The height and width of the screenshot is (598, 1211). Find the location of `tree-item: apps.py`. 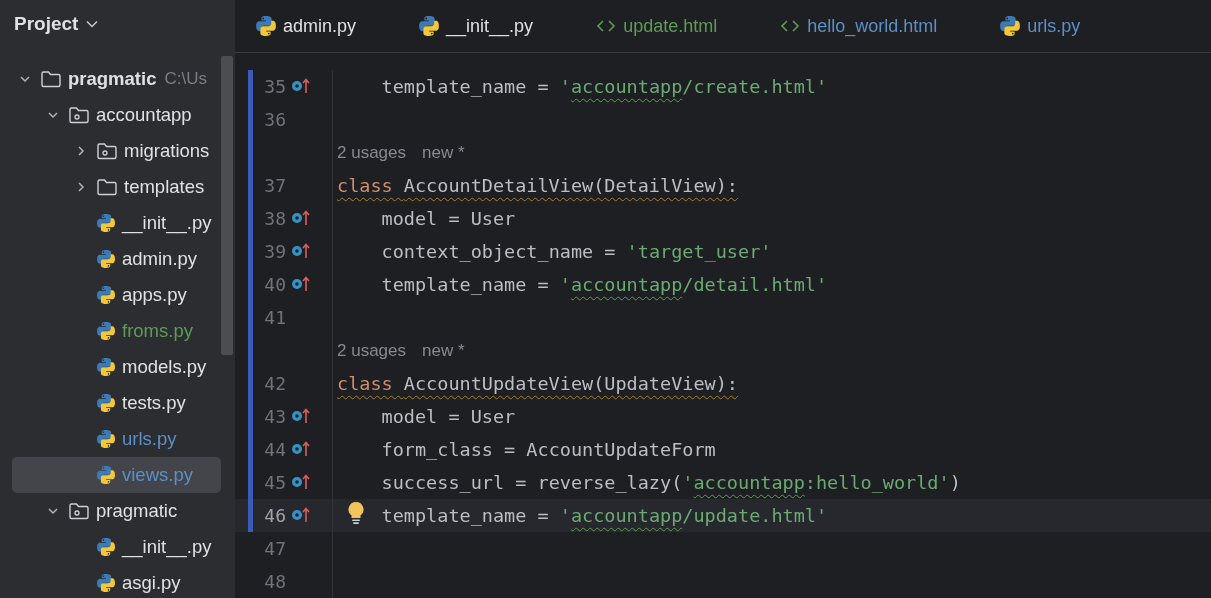

tree-item: apps.py is located at coordinates (154, 295).